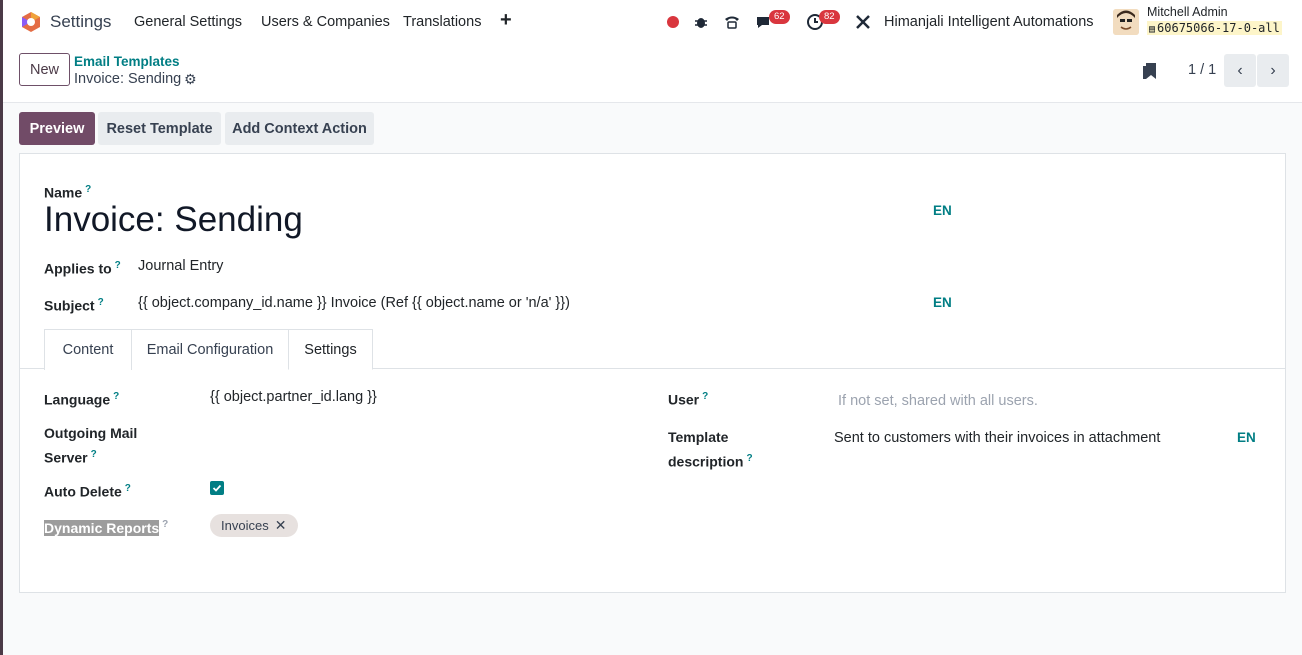 The image size is (1302, 655). What do you see at coordinates (44, 69) in the screenshot?
I see `new-button: New` at bounding box center [44, 69].